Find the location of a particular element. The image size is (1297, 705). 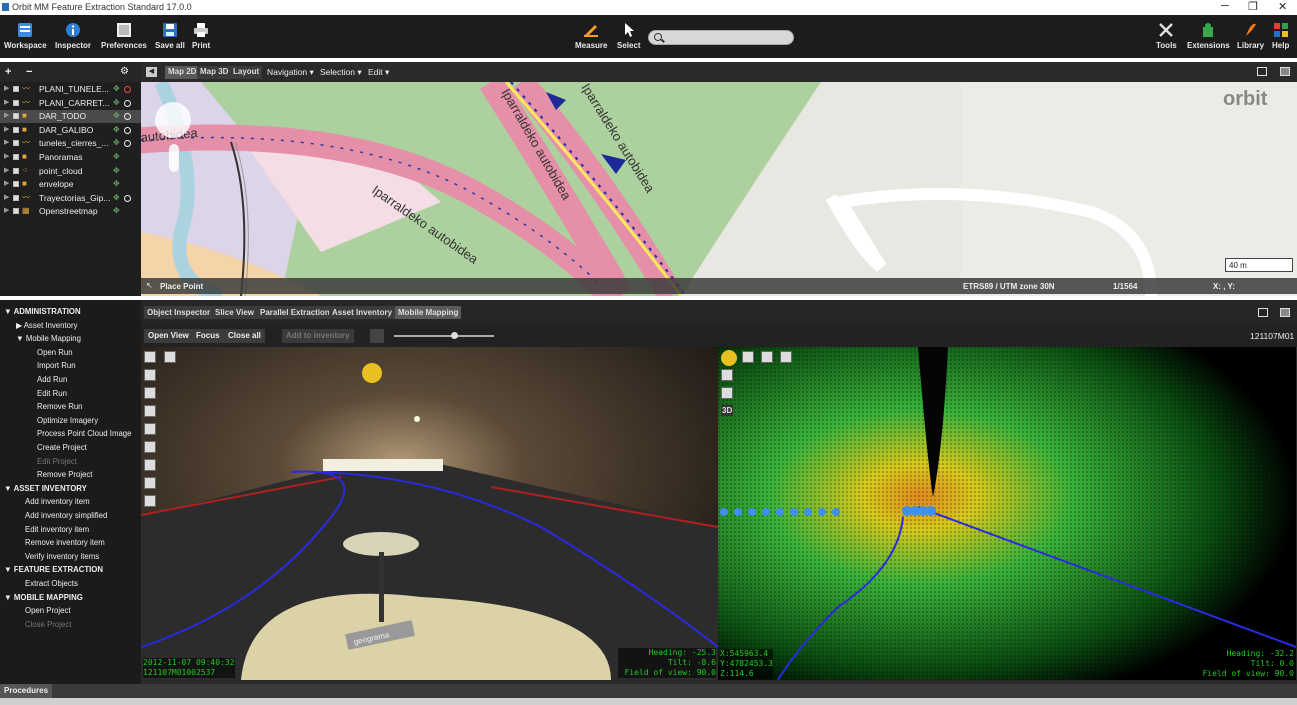

procedure-item: Open Run is located at coordinates (55, 352).